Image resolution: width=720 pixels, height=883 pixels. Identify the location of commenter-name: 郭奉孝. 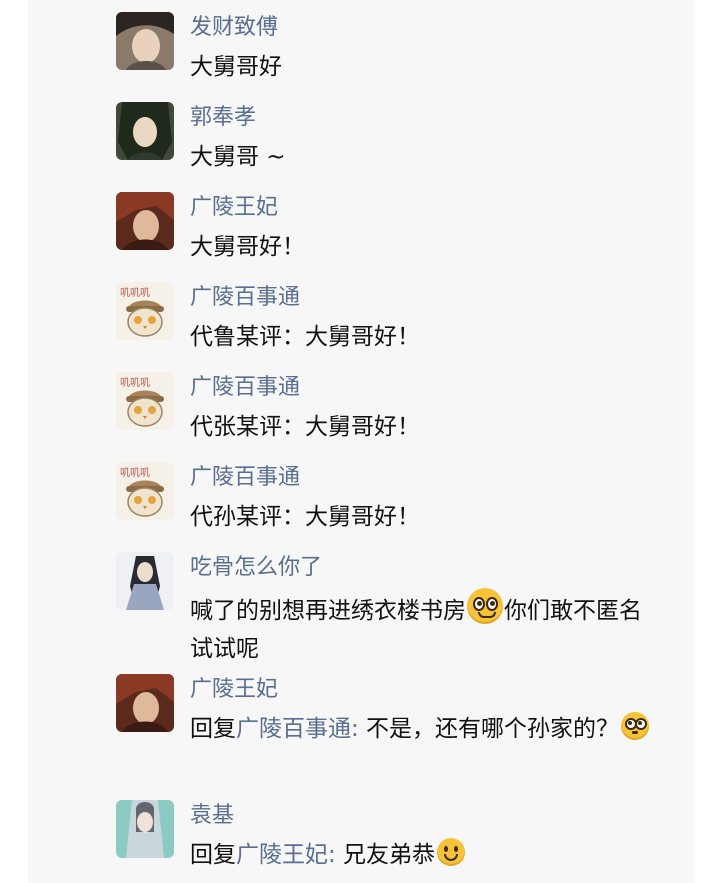
(223, 118).